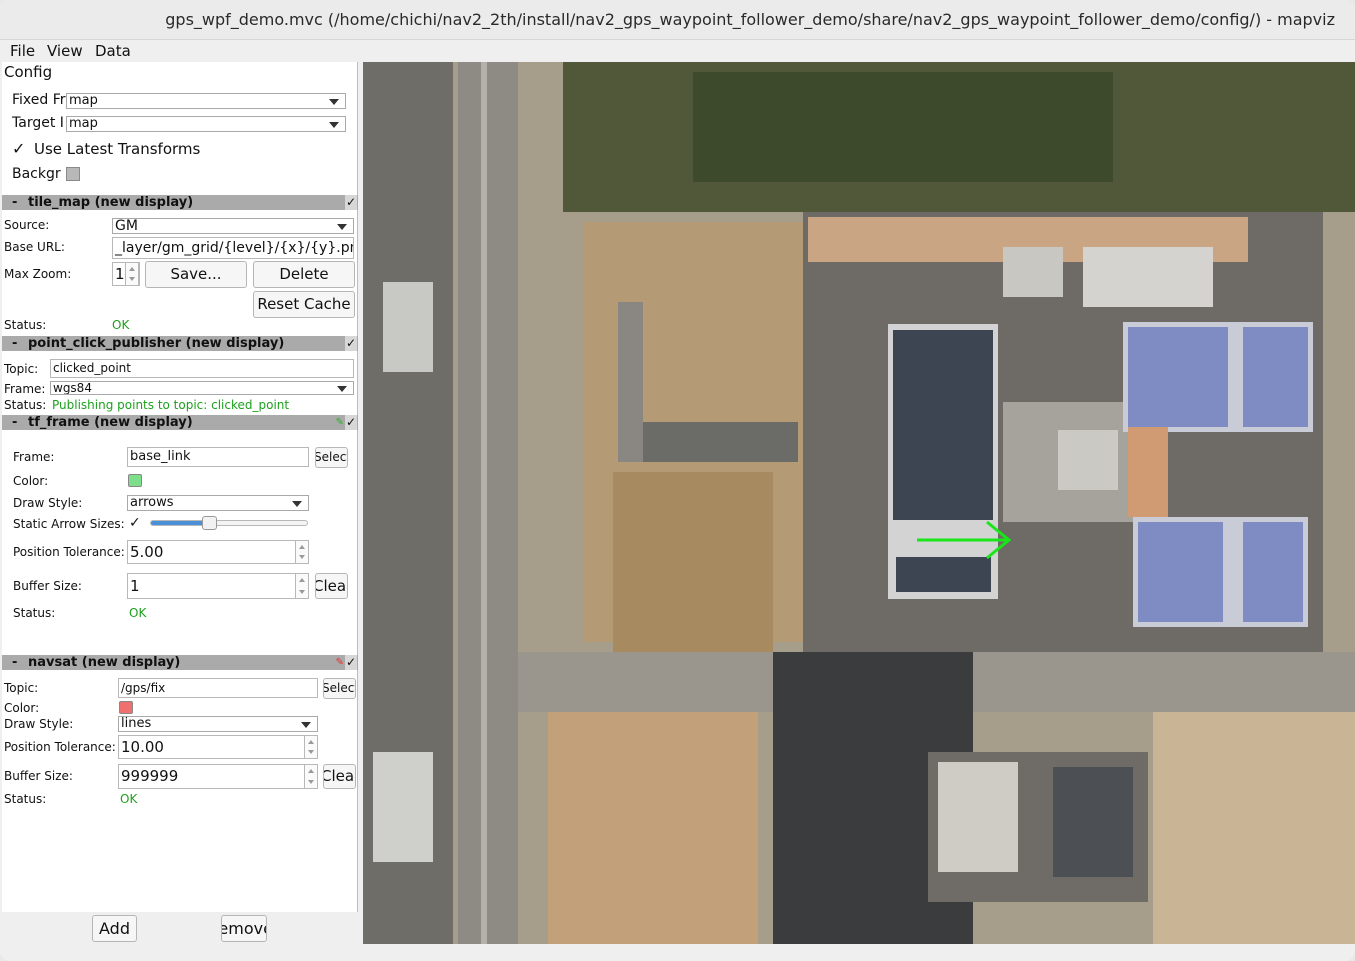  Describe the element at coordinates (34, 457) in the screenshot. I see `tf-frame-frame-label: Frame:` at that location.